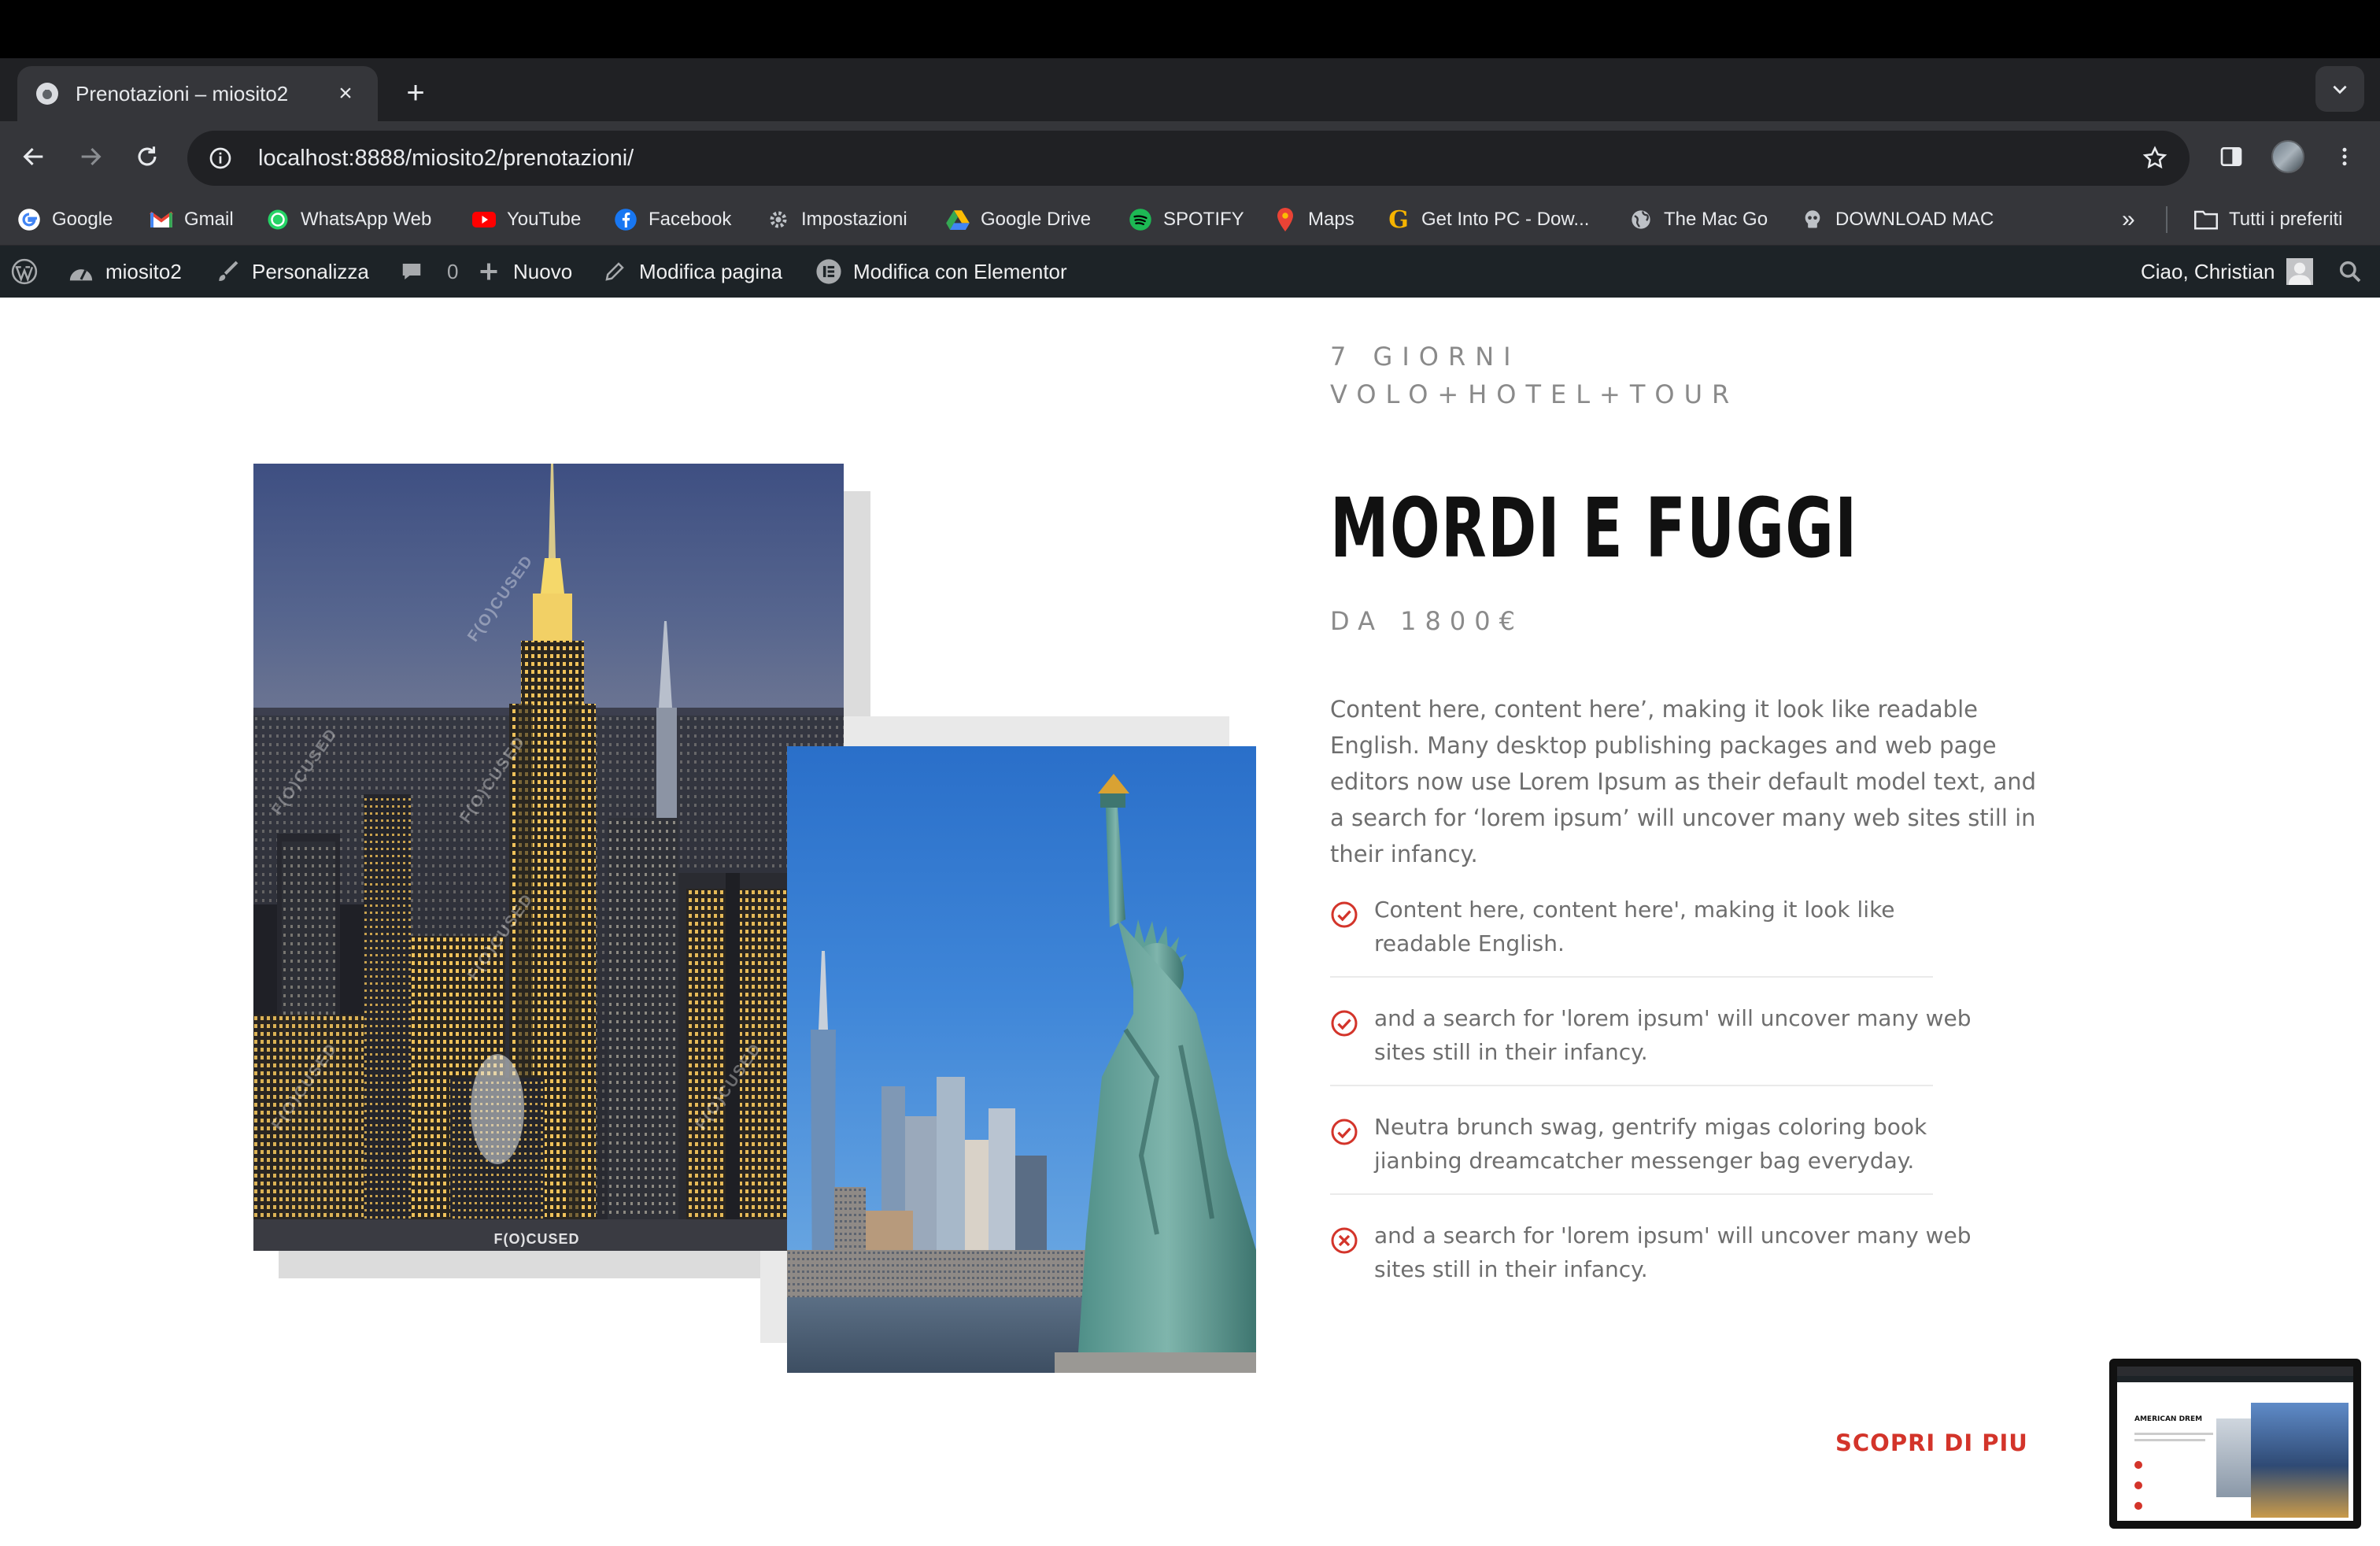 The width and height of the screenshot is (2380, 1546). What do you see at coordinates (82, 220) in the screenshot?
I see `bookmark-label: Google` at bounding box center [82, 220].